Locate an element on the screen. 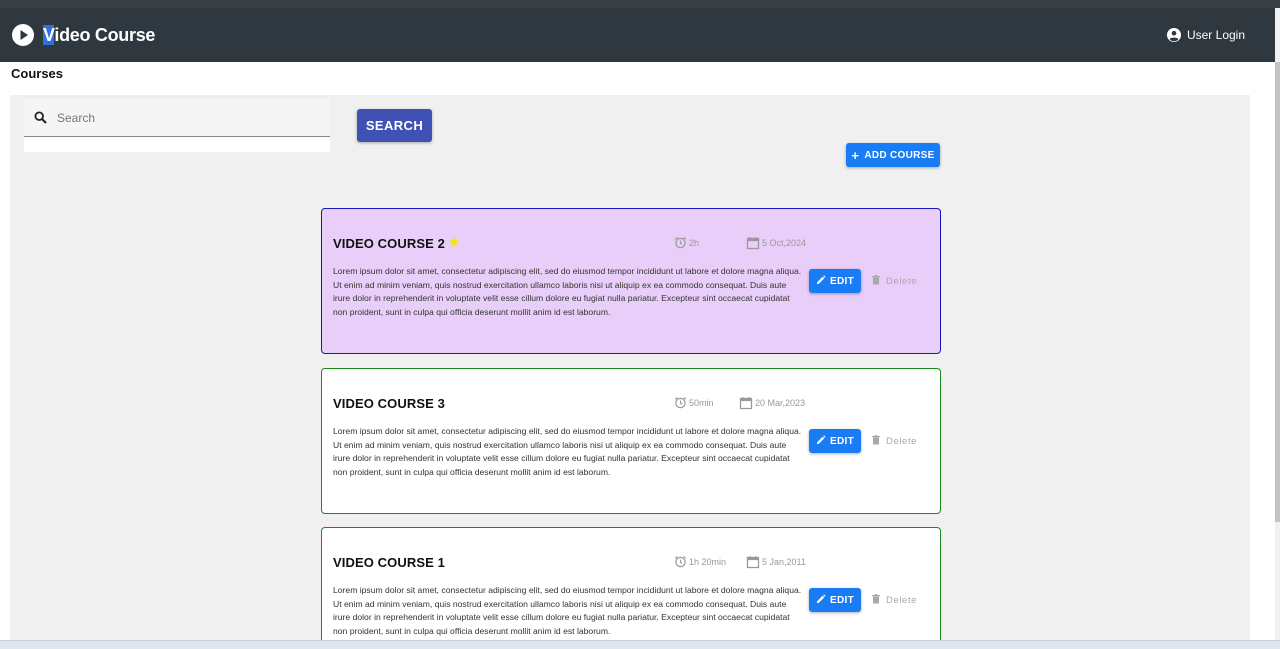  user-login-button: User Login is located at coordinates (1205, 35).